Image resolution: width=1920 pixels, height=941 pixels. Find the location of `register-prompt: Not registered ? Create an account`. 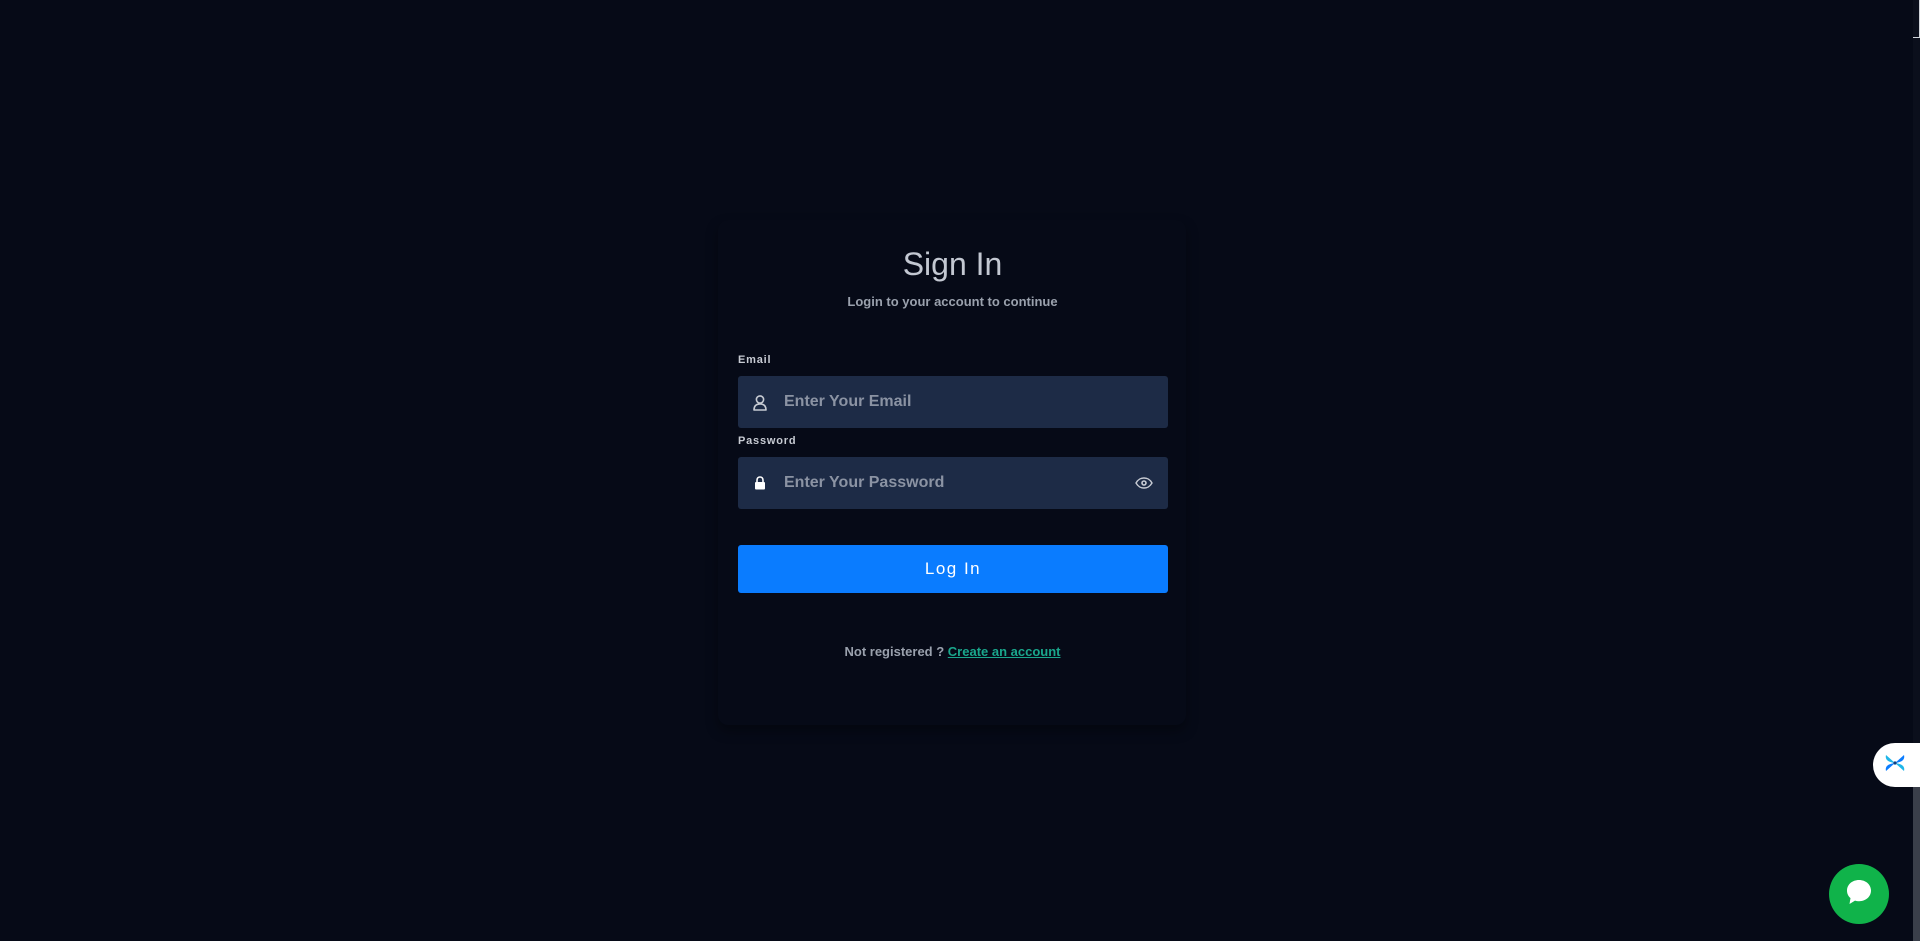

register-prompt: Not registered ? Create an account is located at coordinates (952, 652).